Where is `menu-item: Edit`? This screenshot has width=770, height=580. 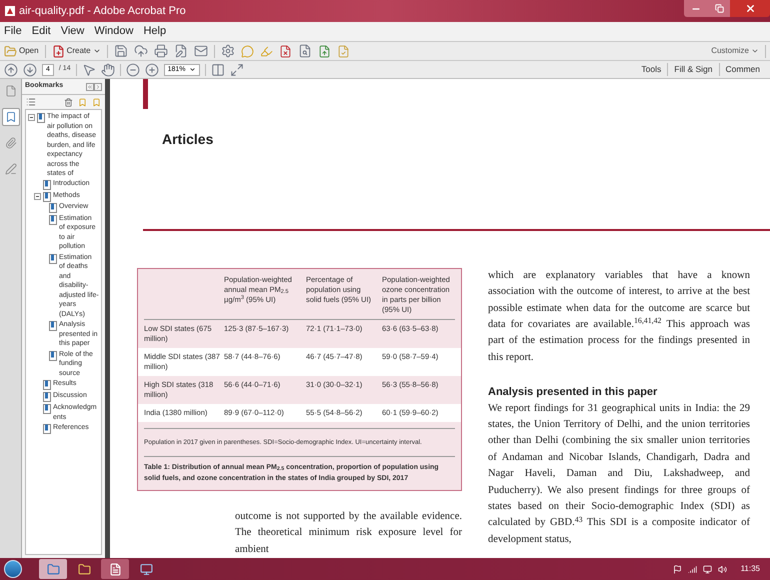
menu-item: Edit is located at coordinates (41, 31).